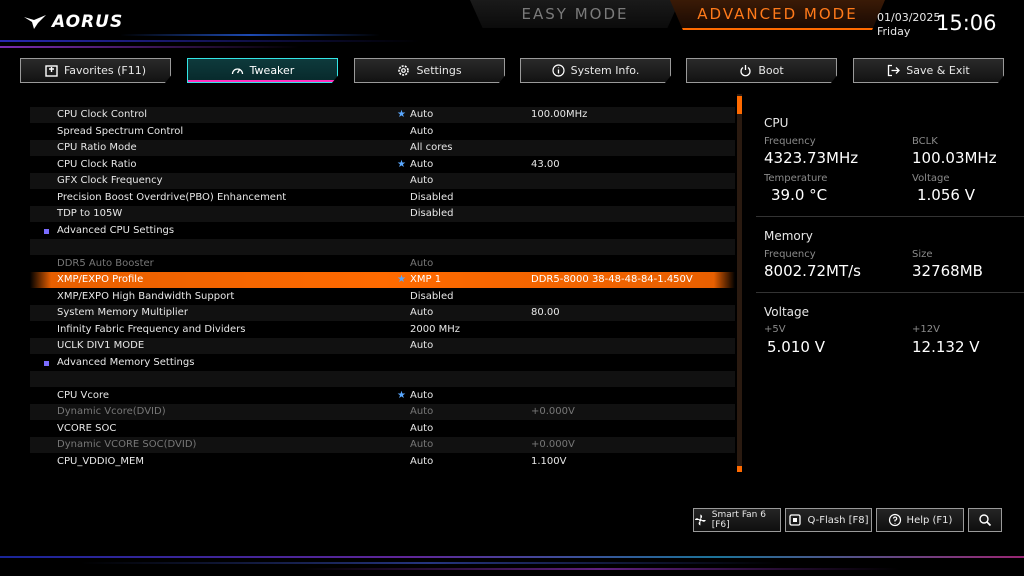 Image resolution: width=1024 pixels, height=576 pixels. I want to click on setting-cpu-vddio-mem: CPU_VDDIO_MEM Auto 1.100V, so click(382, 462).